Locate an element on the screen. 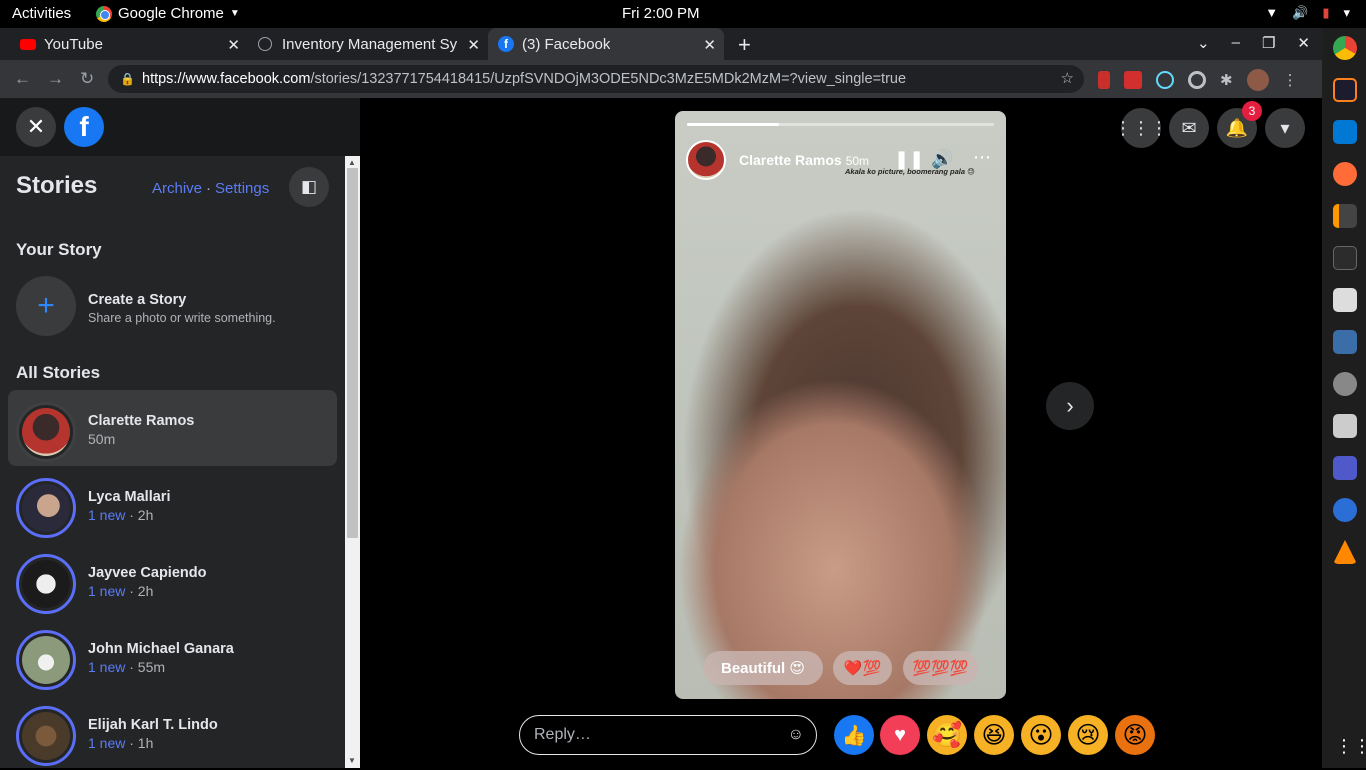 This screenshot has height=770, width=1366. scroll-down-icon: ▼ is located at coordinates (352, 760).